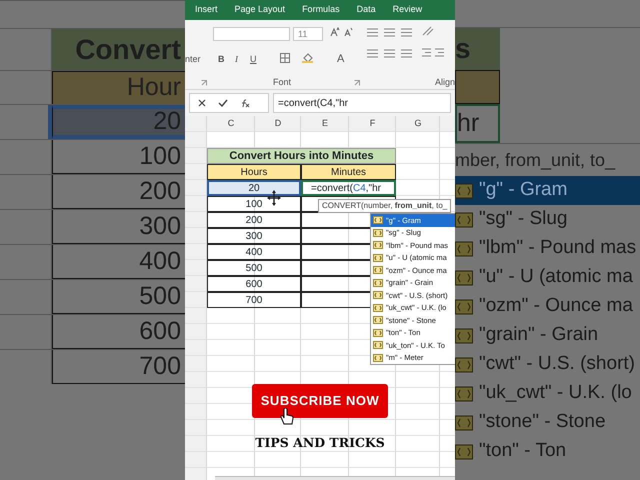 Image resolution: width=640 pixels, height=480 pixels. Describe the element at coordinates (321, 10) in the screenshot. I see `ribbon-tab: Formulas` at that location.